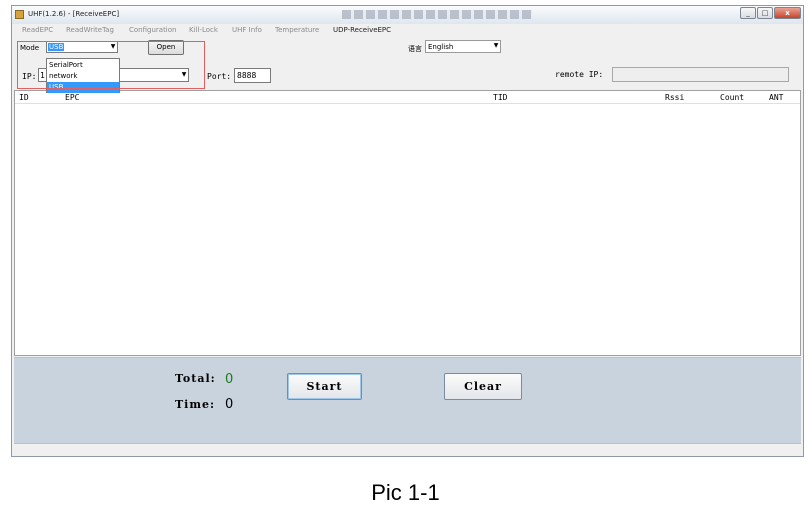  What do you see at coordinates (195, 378) in the screenshot?
I see `total-label: Total:` at bounding box center [195, 378].